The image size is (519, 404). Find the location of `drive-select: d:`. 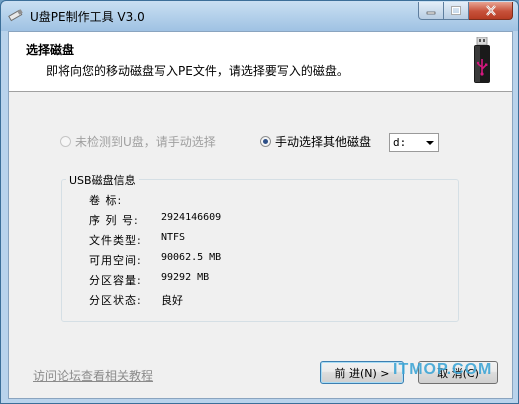

drive-select: d: is located at coordinates (414, 142).